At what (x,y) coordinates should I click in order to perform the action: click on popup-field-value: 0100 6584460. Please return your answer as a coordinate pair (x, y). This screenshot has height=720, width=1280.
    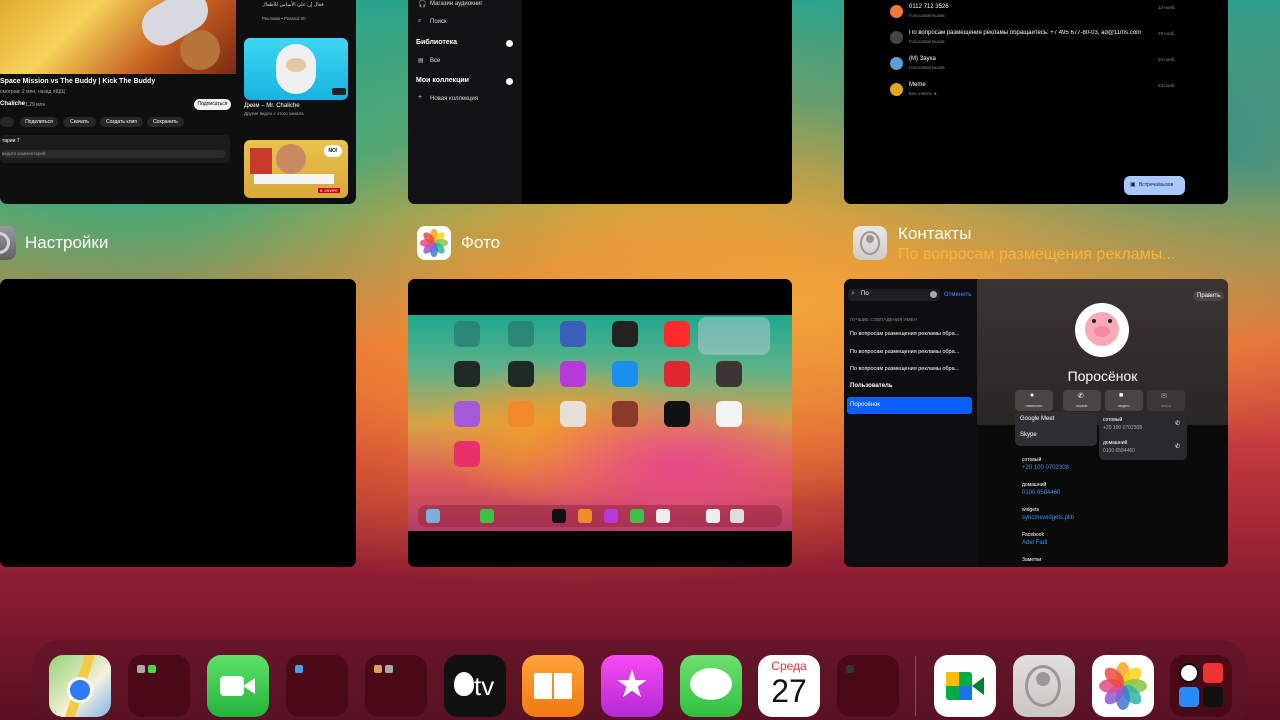
    Looking at the image, I should click on (1119, 451).